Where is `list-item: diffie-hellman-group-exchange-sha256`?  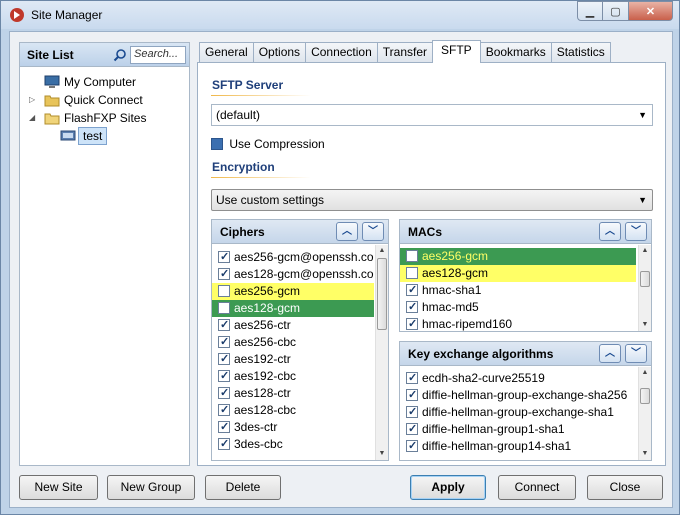 list-item: diffie-hellman-group-exchange-sha256 is located at coordinates (518, 395).